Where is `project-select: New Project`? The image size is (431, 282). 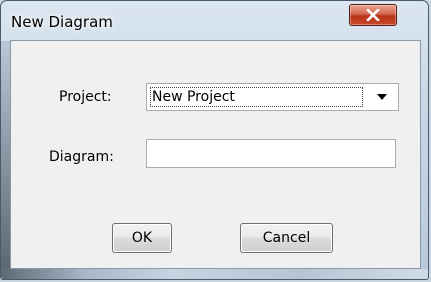 project-select: New Project is located at coordinates (272, 97).